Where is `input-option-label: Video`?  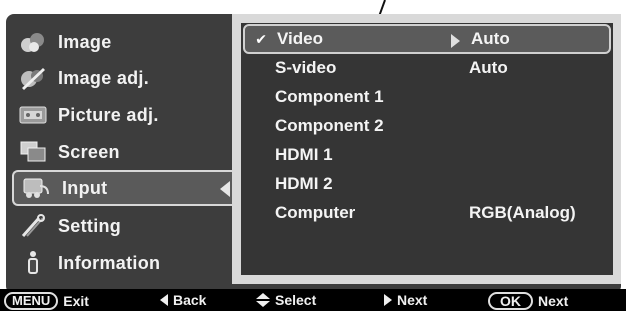
input-option-label: Video is located at coordinates (300, 38).